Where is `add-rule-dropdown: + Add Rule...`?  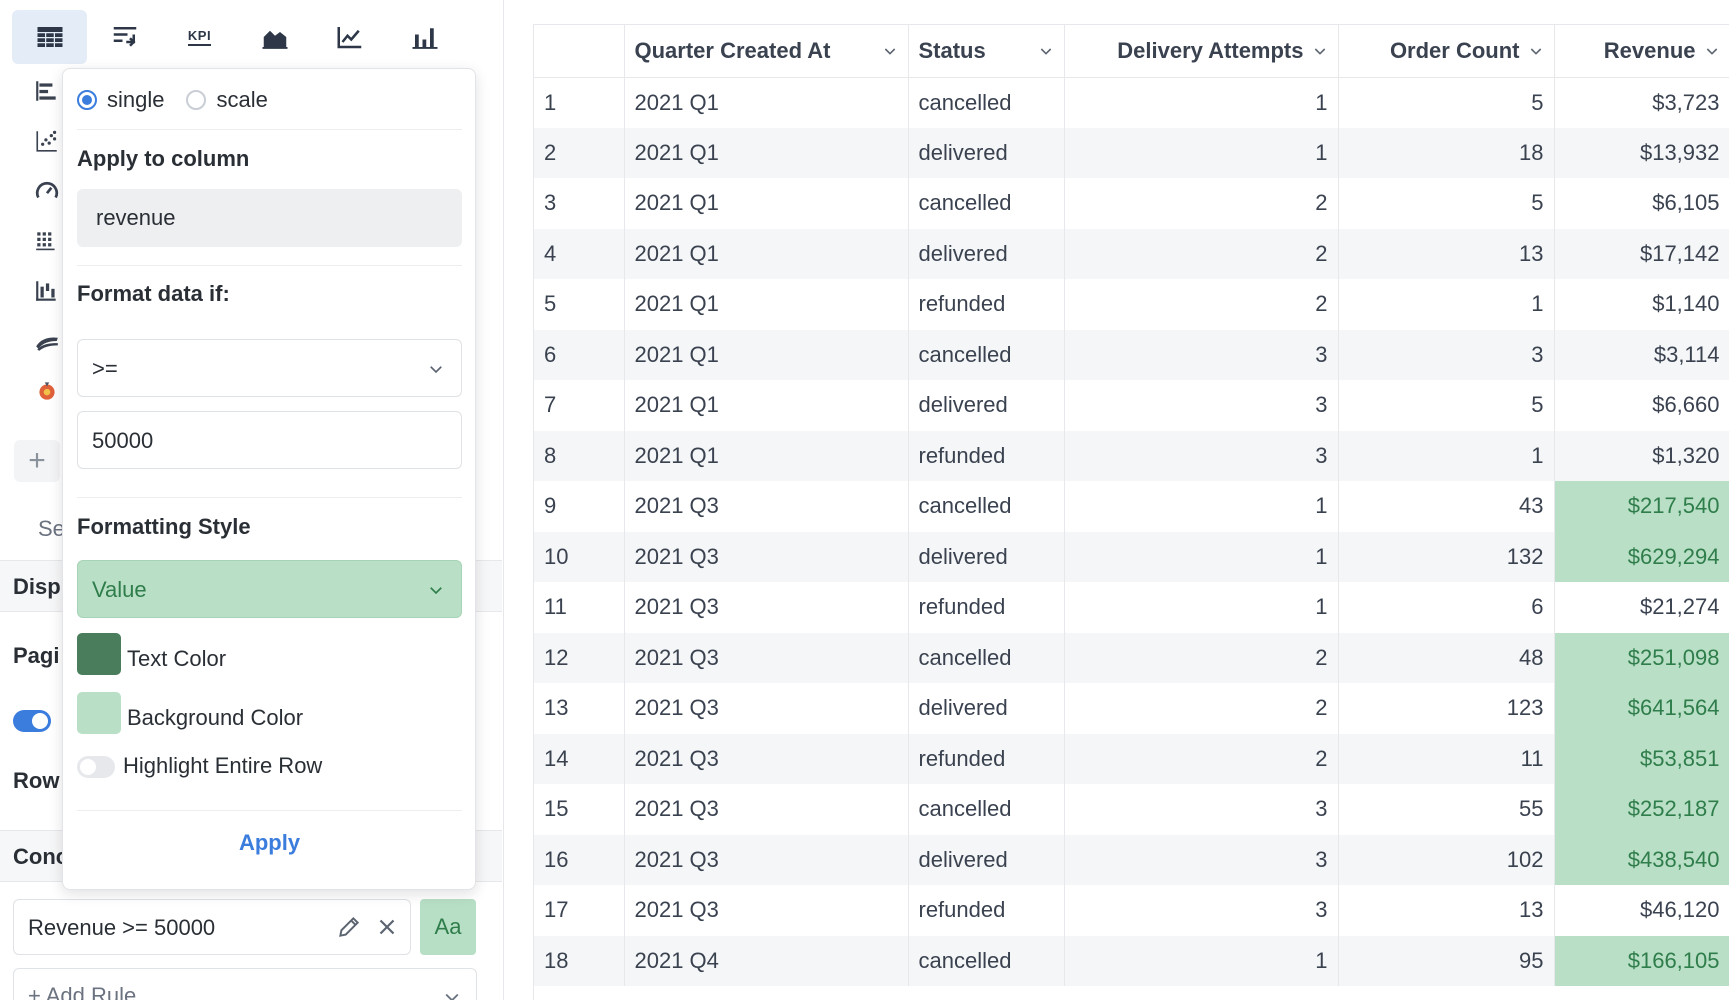 add-rule-dropdown: + Add Rule... is located at coordinates (245, 984).